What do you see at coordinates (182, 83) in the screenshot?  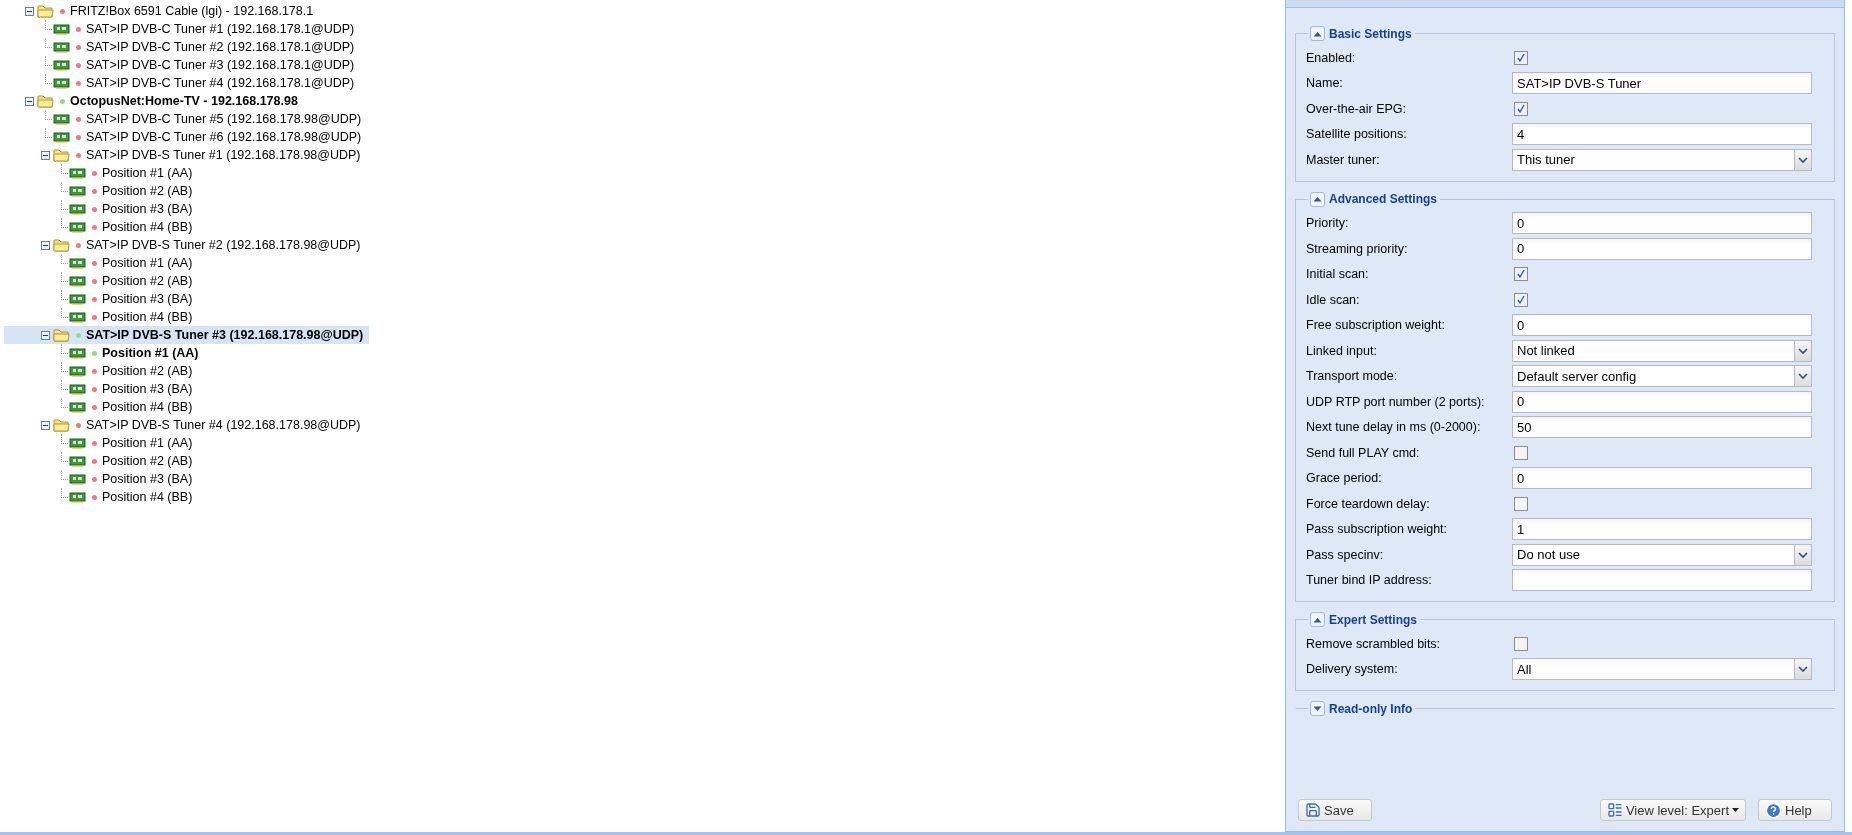 I see `tree-row: SAT>IP DVB-C Tuner #4 (192.168.178.1@UDP)` at bounding box center [182, 83].